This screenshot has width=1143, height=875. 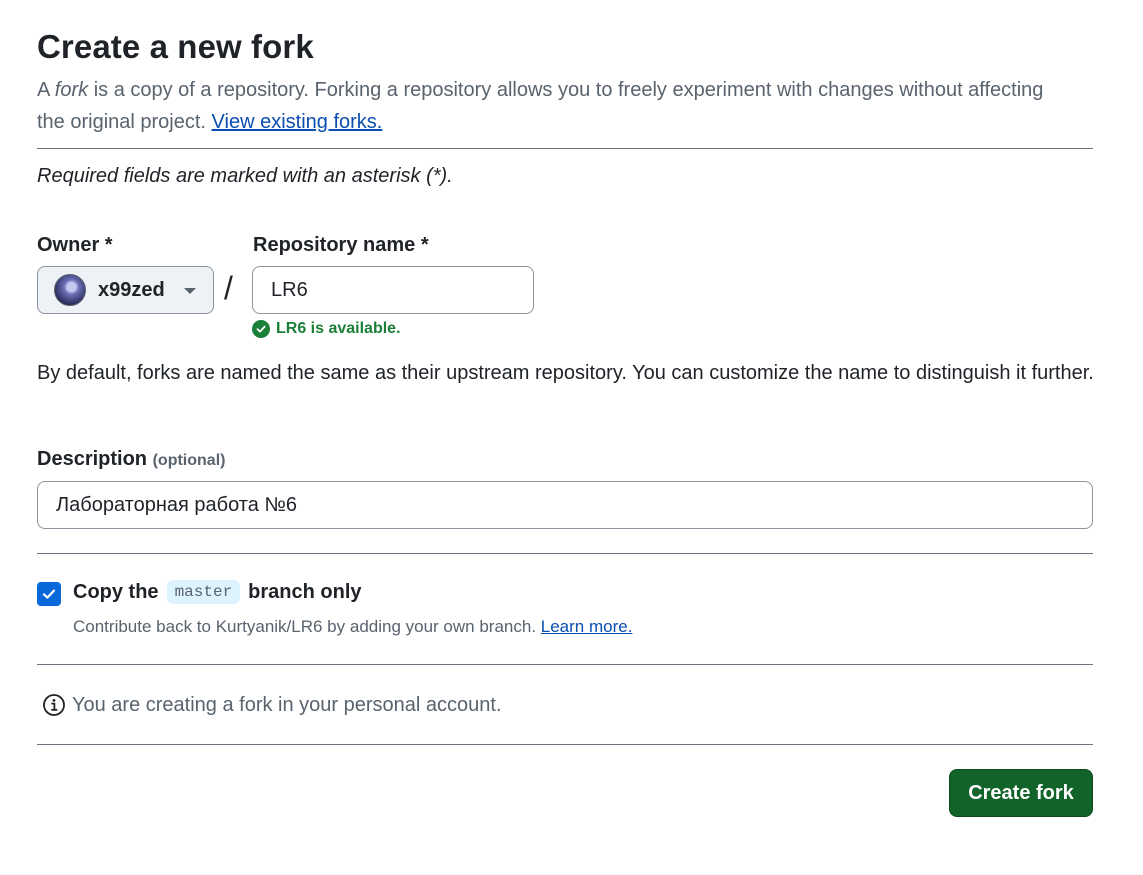 I want to click on avatar, so click(x=70, y=290).